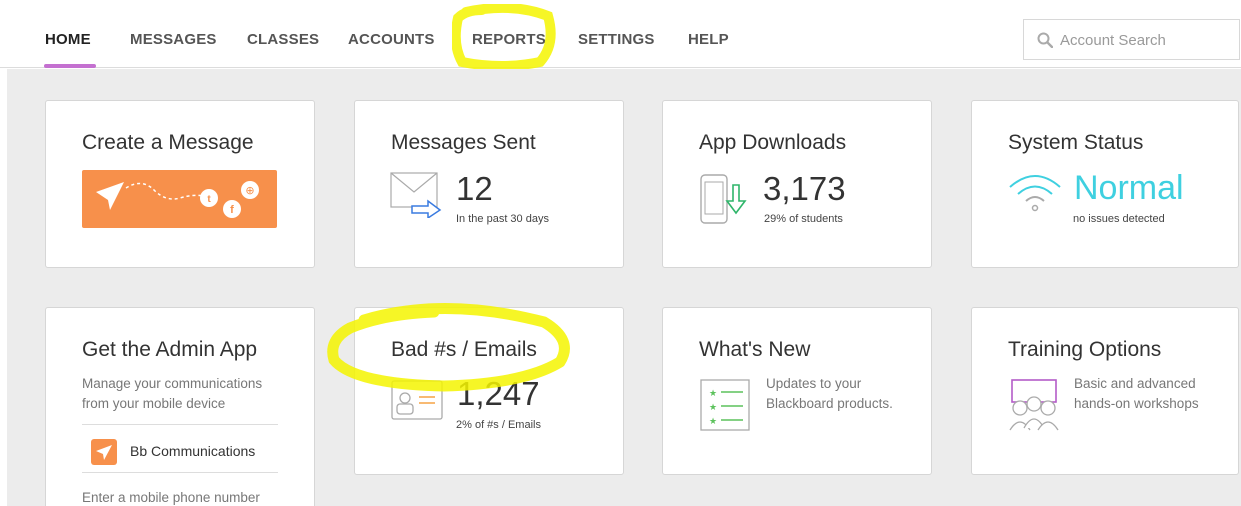  I want to click on bb-communications-label: Bb Communications, so click(192, 451).